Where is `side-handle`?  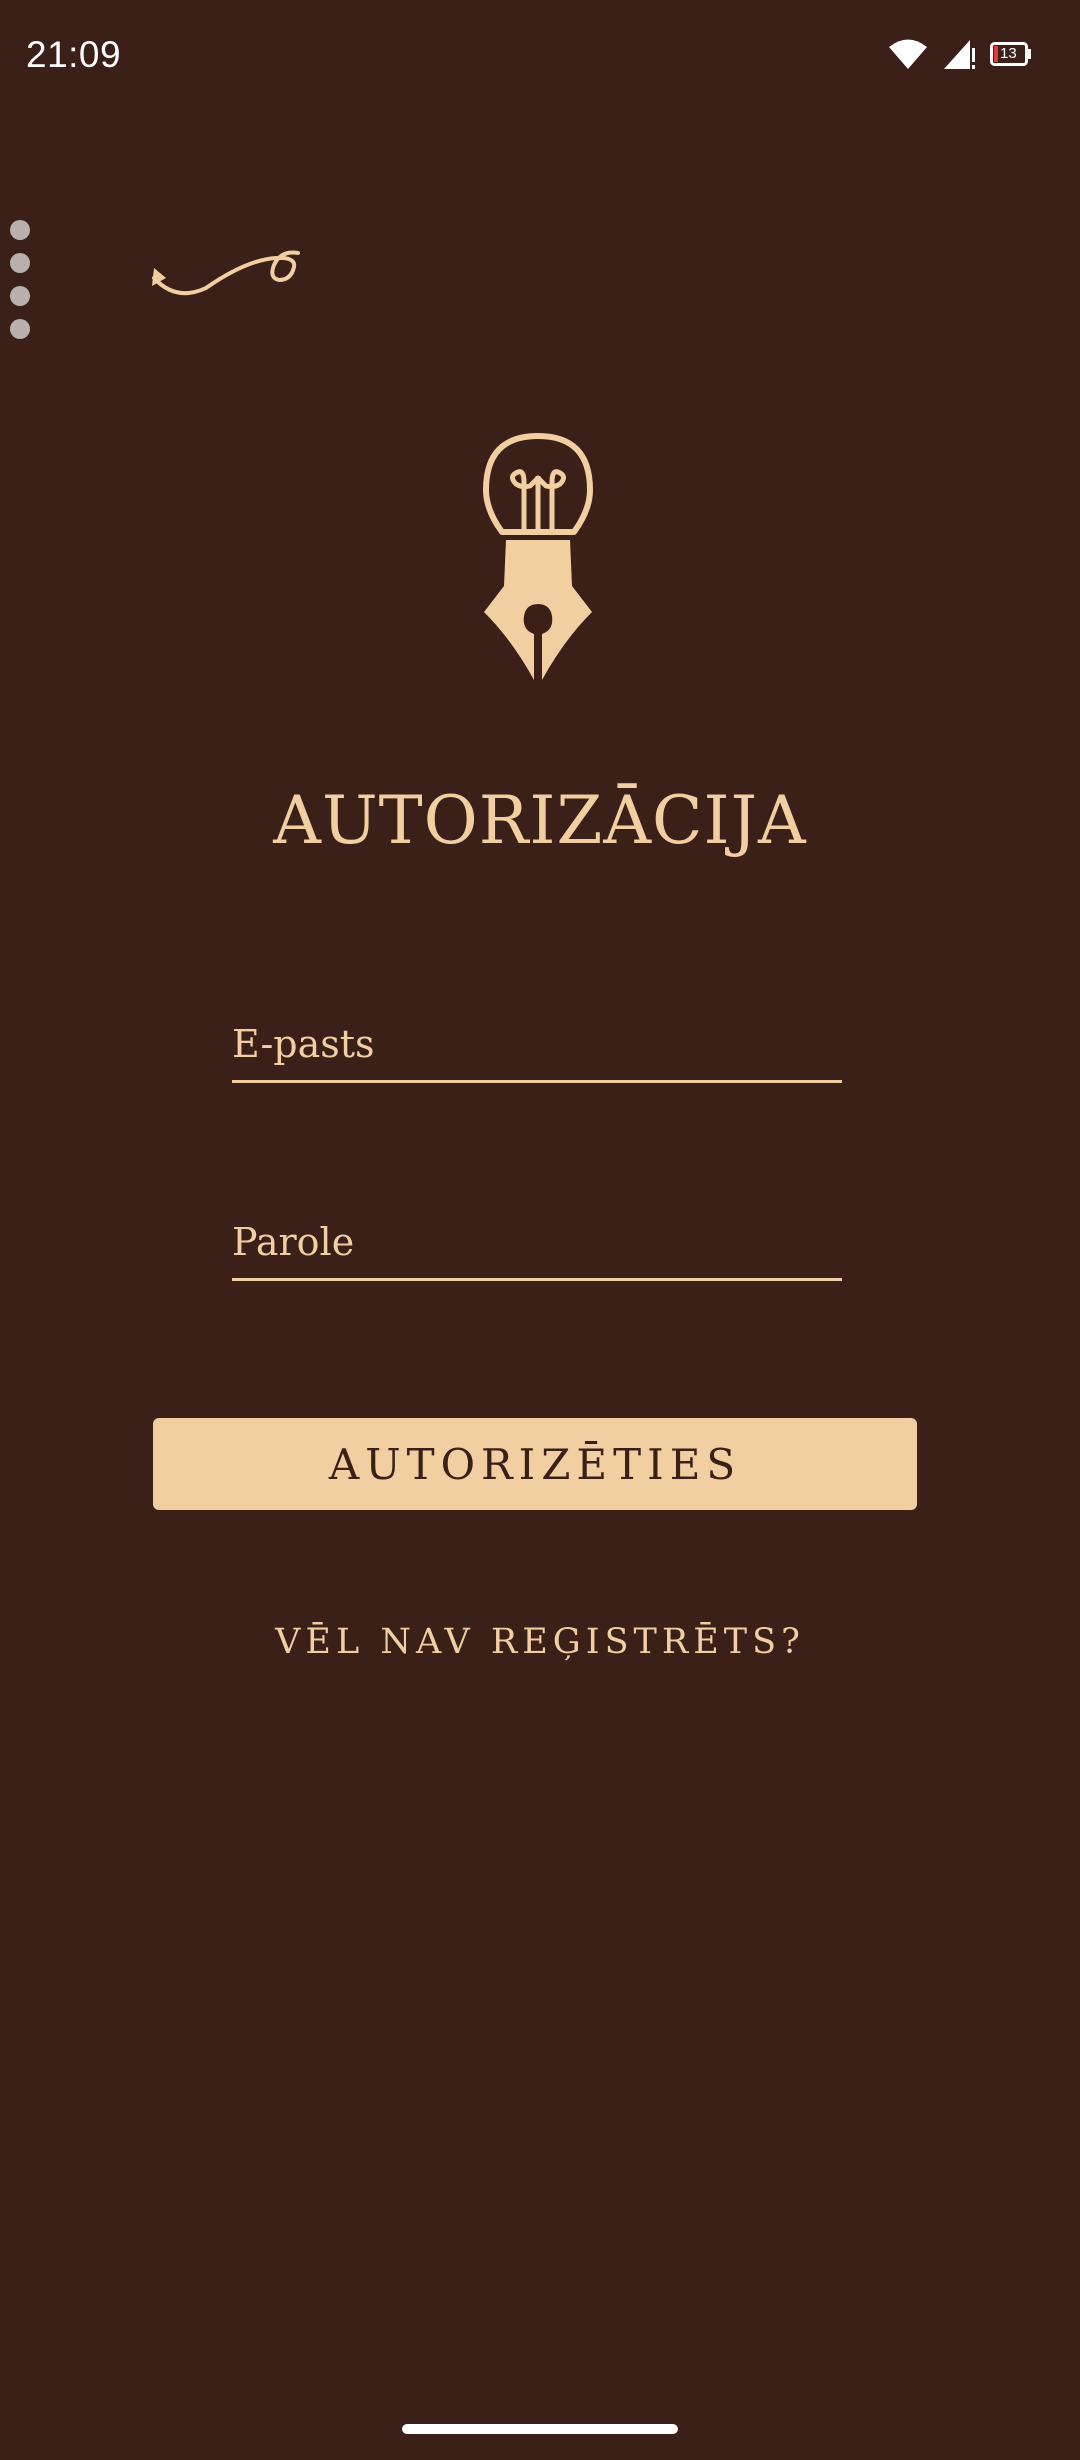 side-handle is located at coordinates (21, 286).